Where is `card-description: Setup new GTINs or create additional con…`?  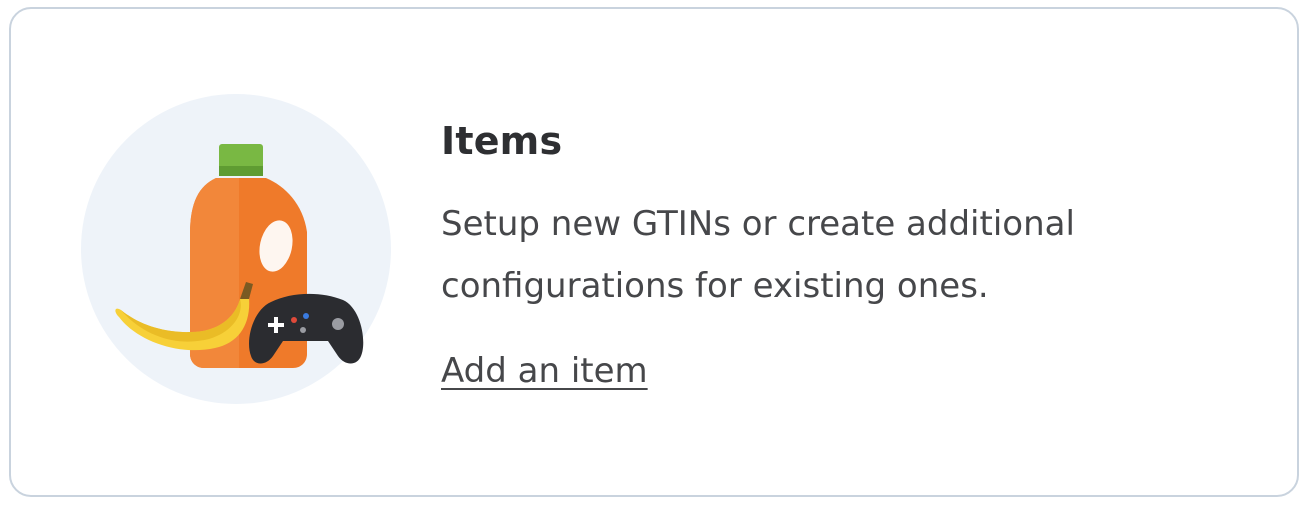
card-description: Setup new GTINs or create additional con… is located at coordinates (758, 255).